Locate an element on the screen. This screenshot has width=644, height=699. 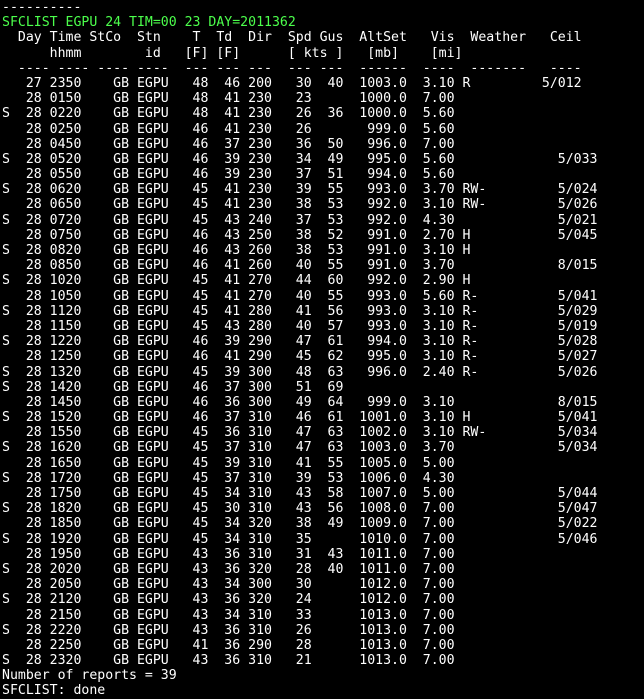
terminal-line: SFCLIST EGPU 24 TIM=00 23 DAY=2011362 is located at coordinates (149, 23).